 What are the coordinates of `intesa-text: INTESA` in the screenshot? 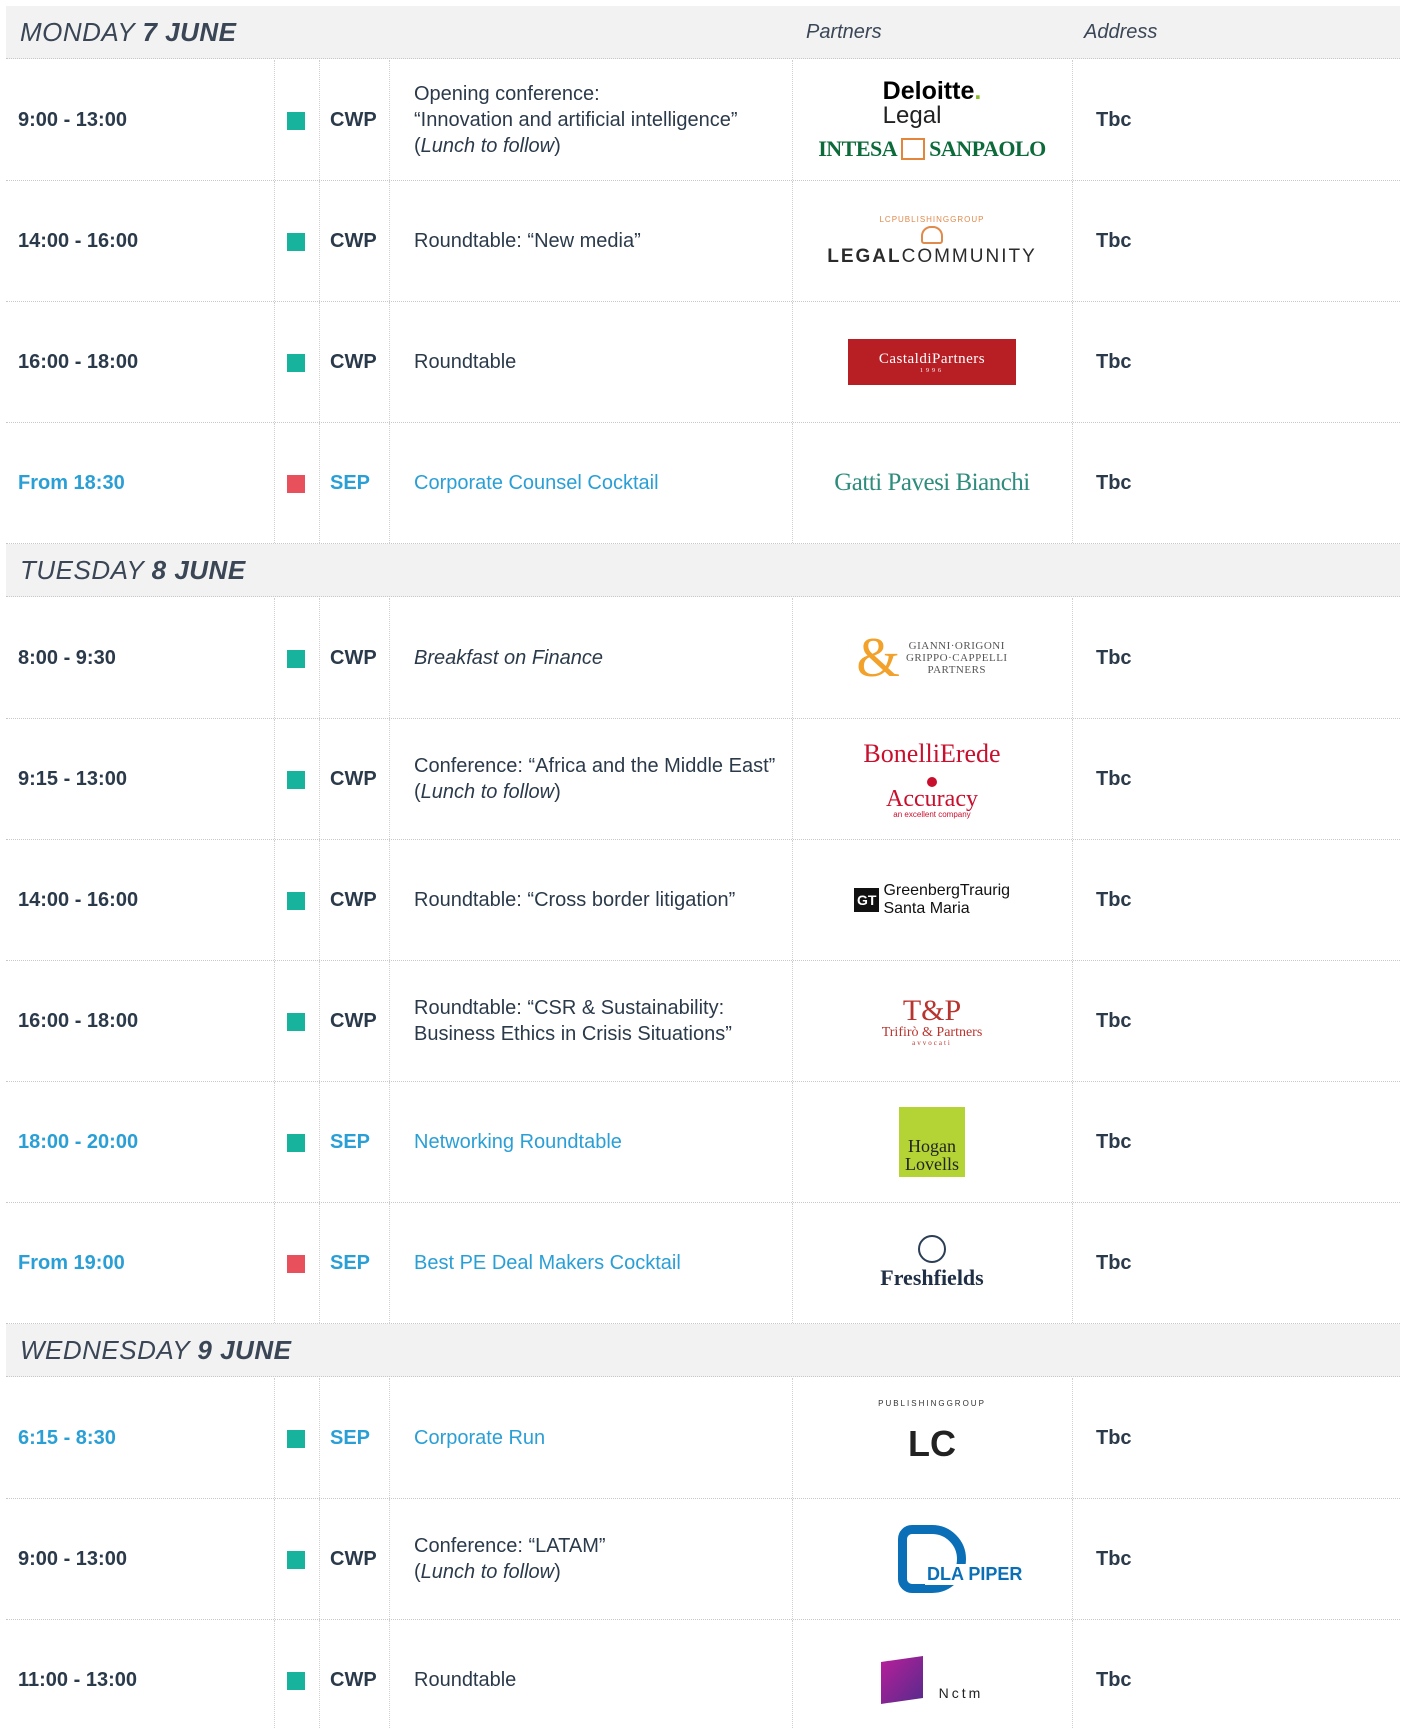 It's located at (858, 148).